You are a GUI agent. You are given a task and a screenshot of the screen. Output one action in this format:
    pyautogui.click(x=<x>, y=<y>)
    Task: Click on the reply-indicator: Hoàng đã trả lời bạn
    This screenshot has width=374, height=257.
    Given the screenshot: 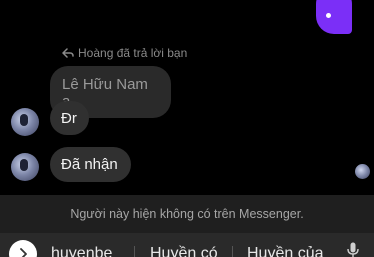 What is the action you would take?
    pyautogui.click(x=124, y=53)
    